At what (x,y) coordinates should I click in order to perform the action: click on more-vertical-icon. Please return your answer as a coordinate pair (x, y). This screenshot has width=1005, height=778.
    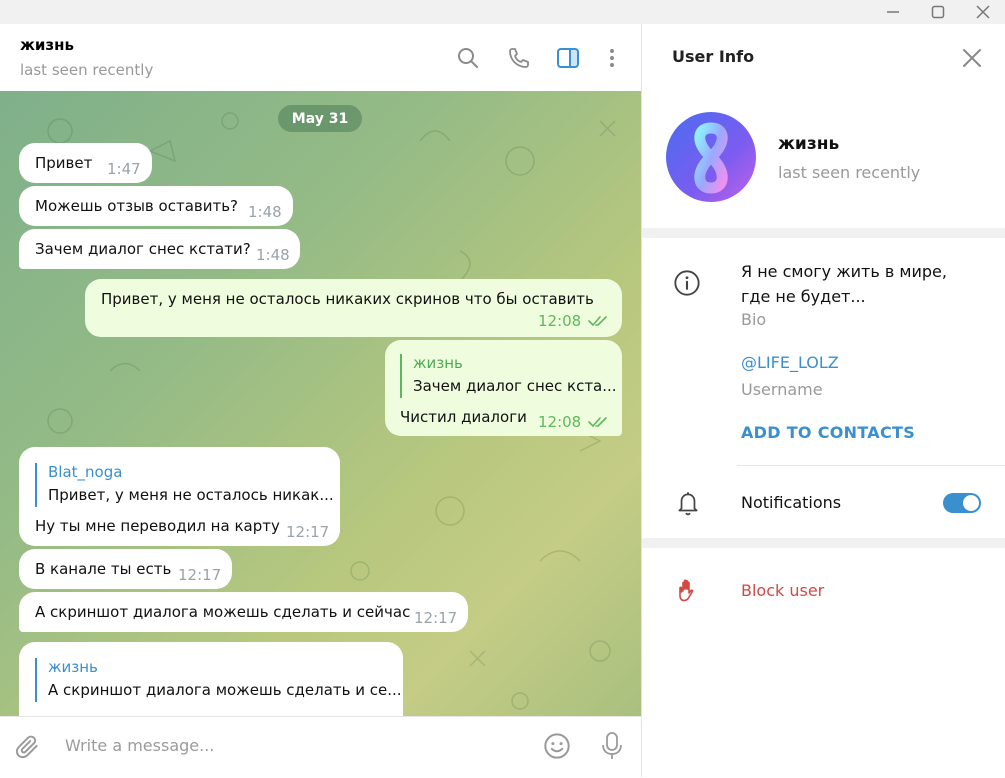
    Looking at the image, I should click on (612, 58).